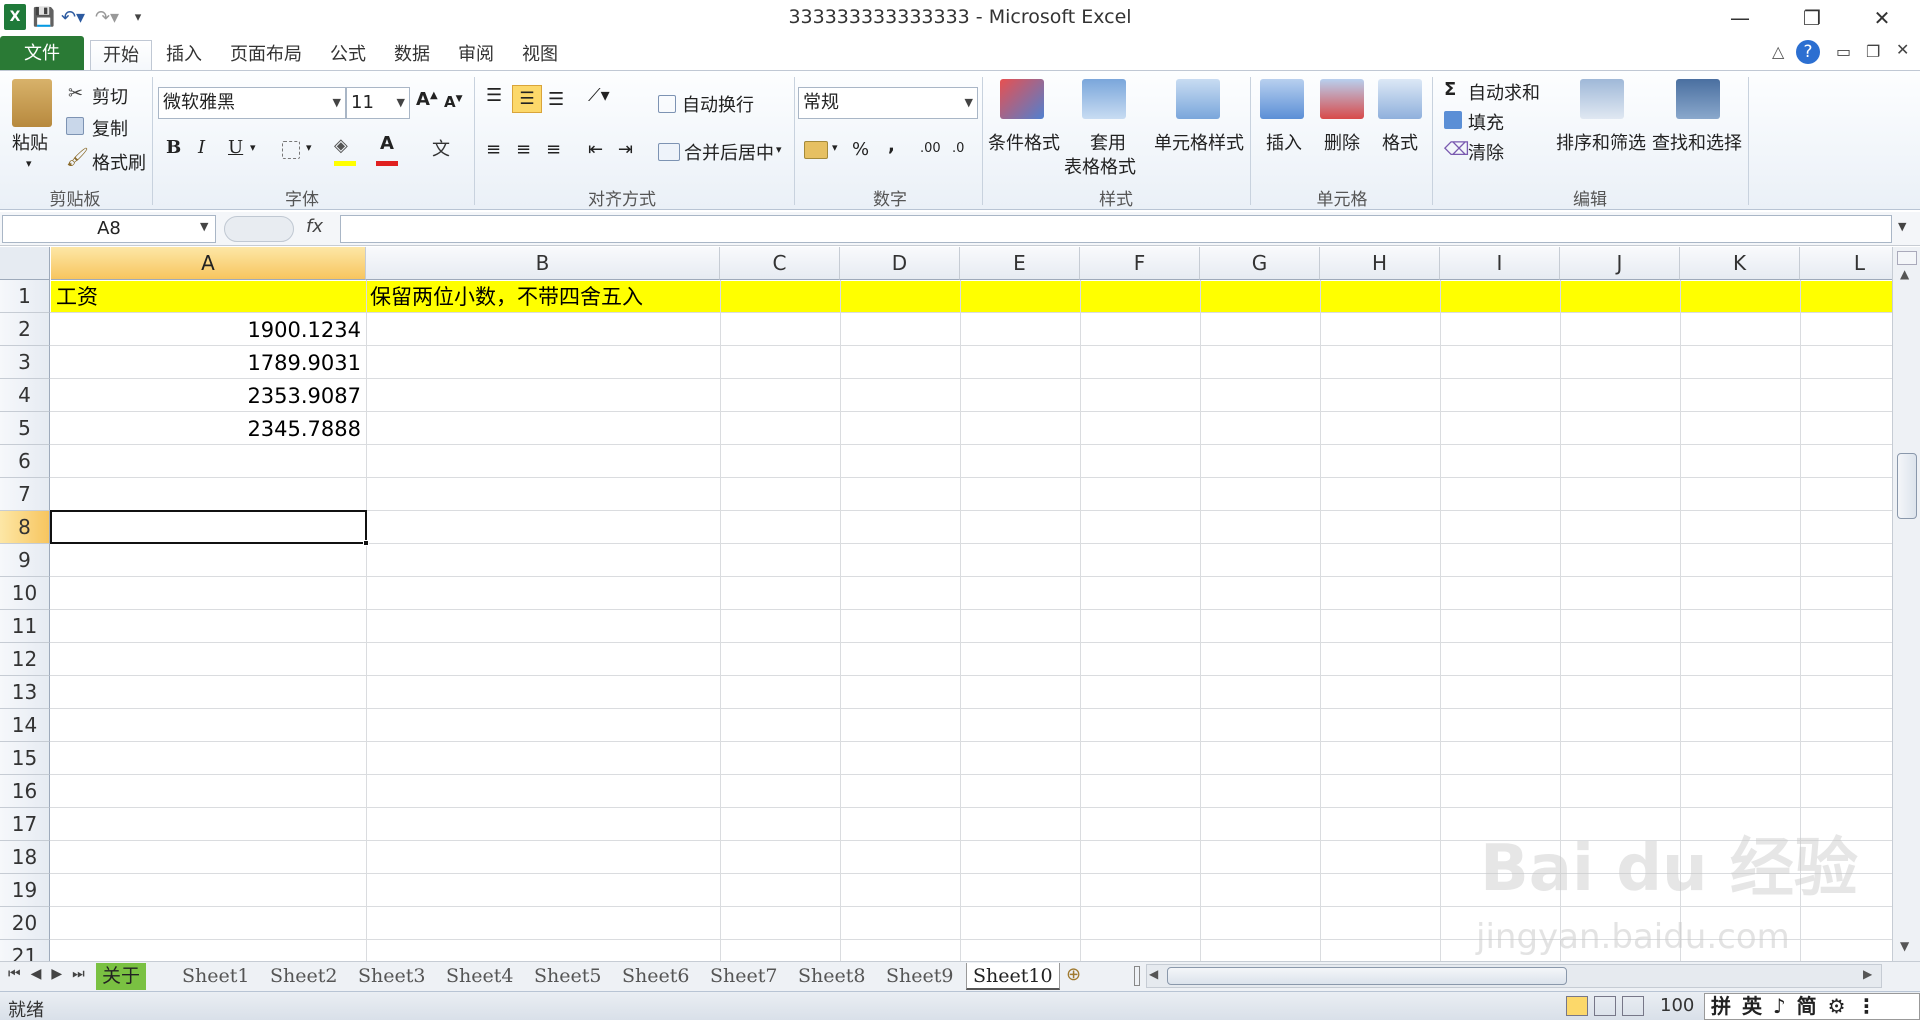 Image resolution: width=1920 pixels, height=1022 pixels. Describe the element at coordinates (25, 395) in the screenshot. I see `row-header: 4` at that location.